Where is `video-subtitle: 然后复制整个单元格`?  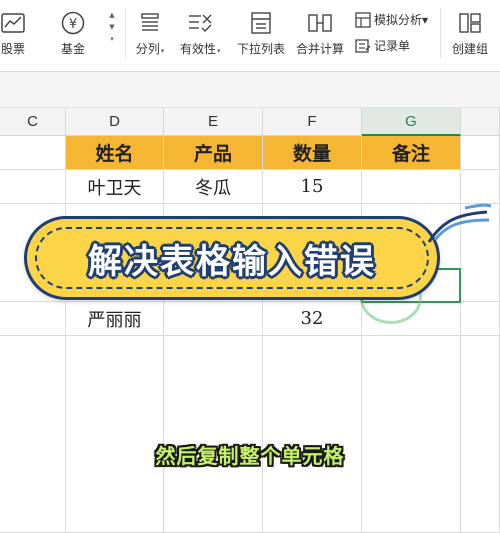
video-subtitle: 然后复制整个单元格 is located at coordinates (250, 456).